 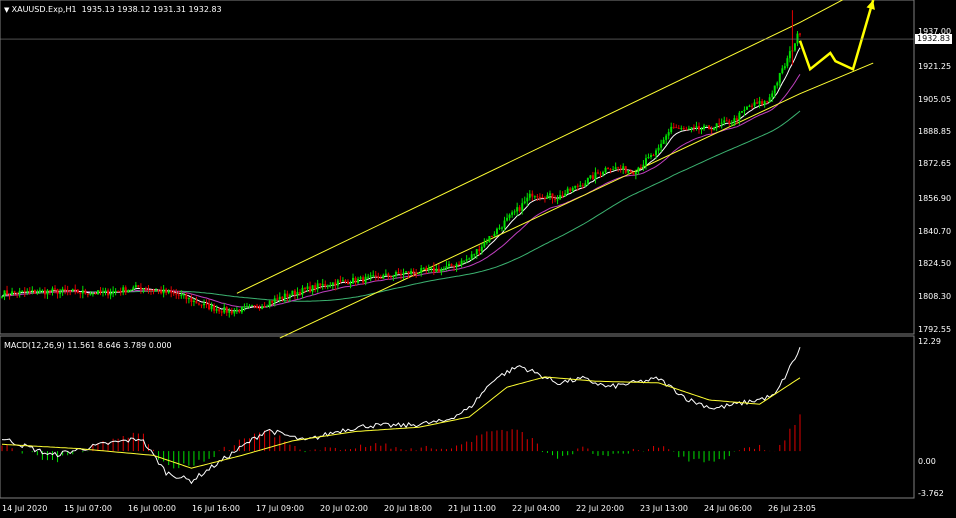 What do you see at coordinates (935, 66) in the screenshot?
I see `price-tick-label: 1921.25` at bounding box center [935, 66].